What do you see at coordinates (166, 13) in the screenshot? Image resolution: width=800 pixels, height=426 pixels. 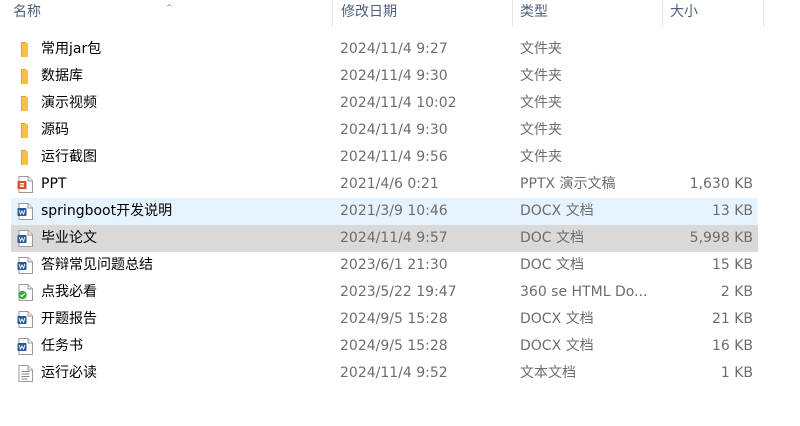 I see `column-header-name: 名称 ^` at bounding box center [166, 13].